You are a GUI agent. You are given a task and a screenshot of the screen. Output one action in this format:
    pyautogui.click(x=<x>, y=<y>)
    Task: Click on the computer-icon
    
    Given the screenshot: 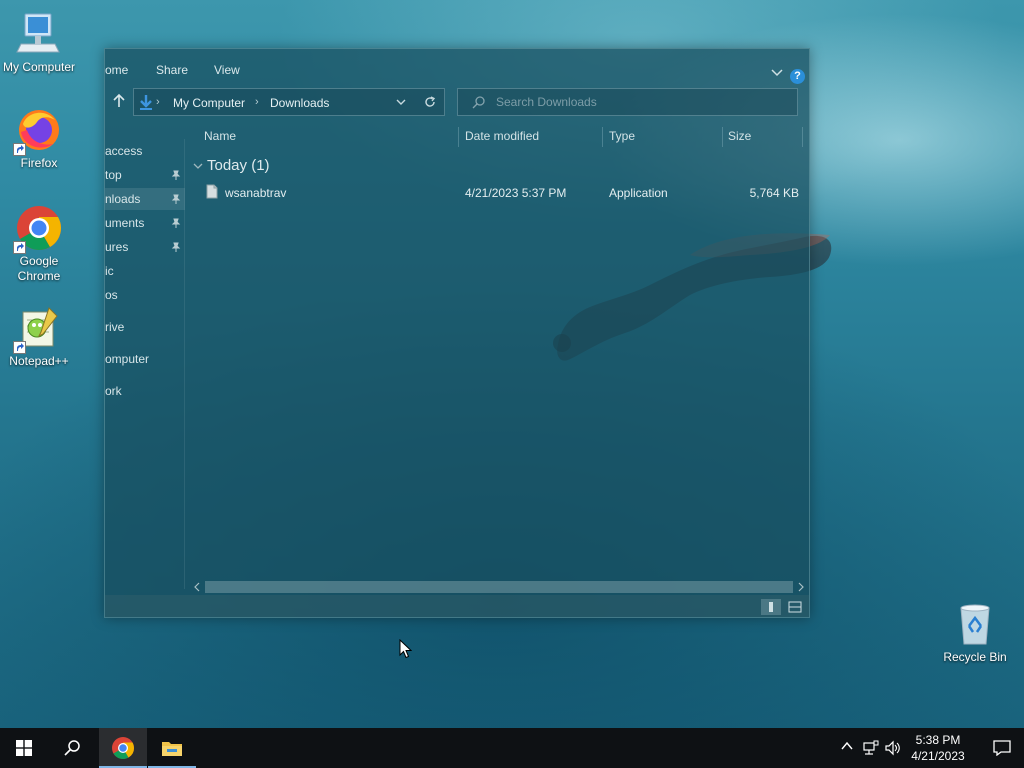 What is the action you would take?
    pyautogui.click(x=39, y=34)
    